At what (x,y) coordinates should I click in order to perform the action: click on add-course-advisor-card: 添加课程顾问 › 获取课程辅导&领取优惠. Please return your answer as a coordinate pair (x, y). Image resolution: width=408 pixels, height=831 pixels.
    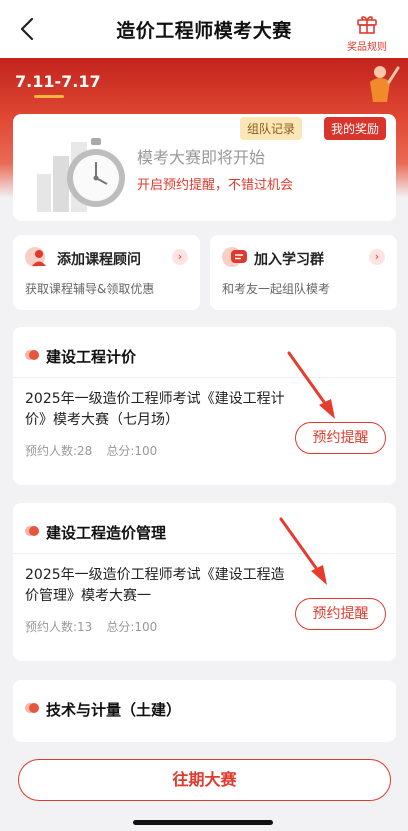
    Looking at the image, I should click on (106, 272).